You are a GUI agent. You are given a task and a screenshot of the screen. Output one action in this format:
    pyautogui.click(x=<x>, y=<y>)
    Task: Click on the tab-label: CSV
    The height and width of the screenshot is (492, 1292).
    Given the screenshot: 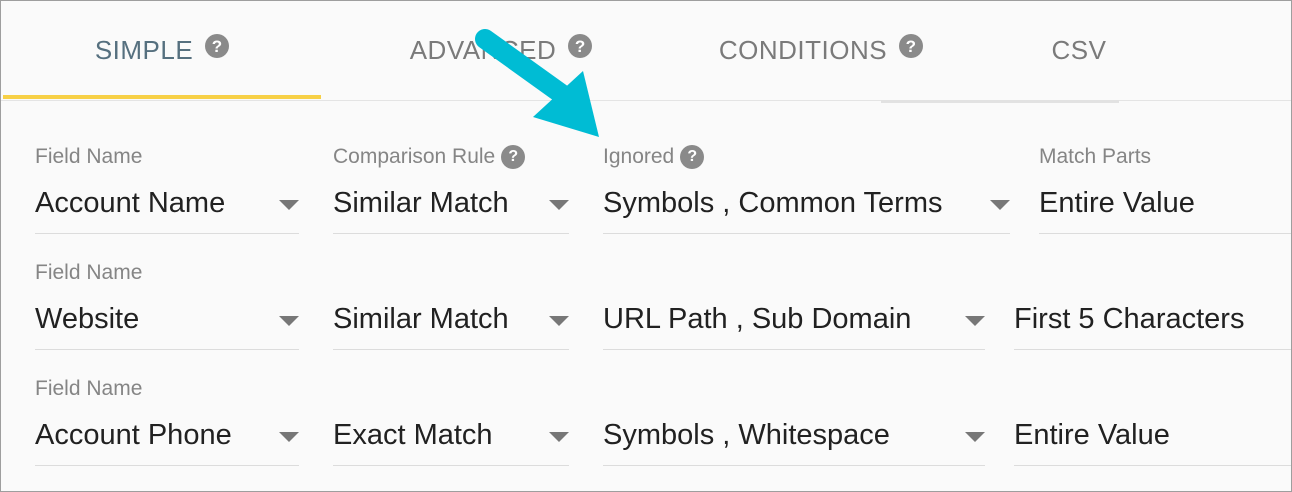 What is the action you would take?
    pyautogui.click(x=1079, y=49)
    